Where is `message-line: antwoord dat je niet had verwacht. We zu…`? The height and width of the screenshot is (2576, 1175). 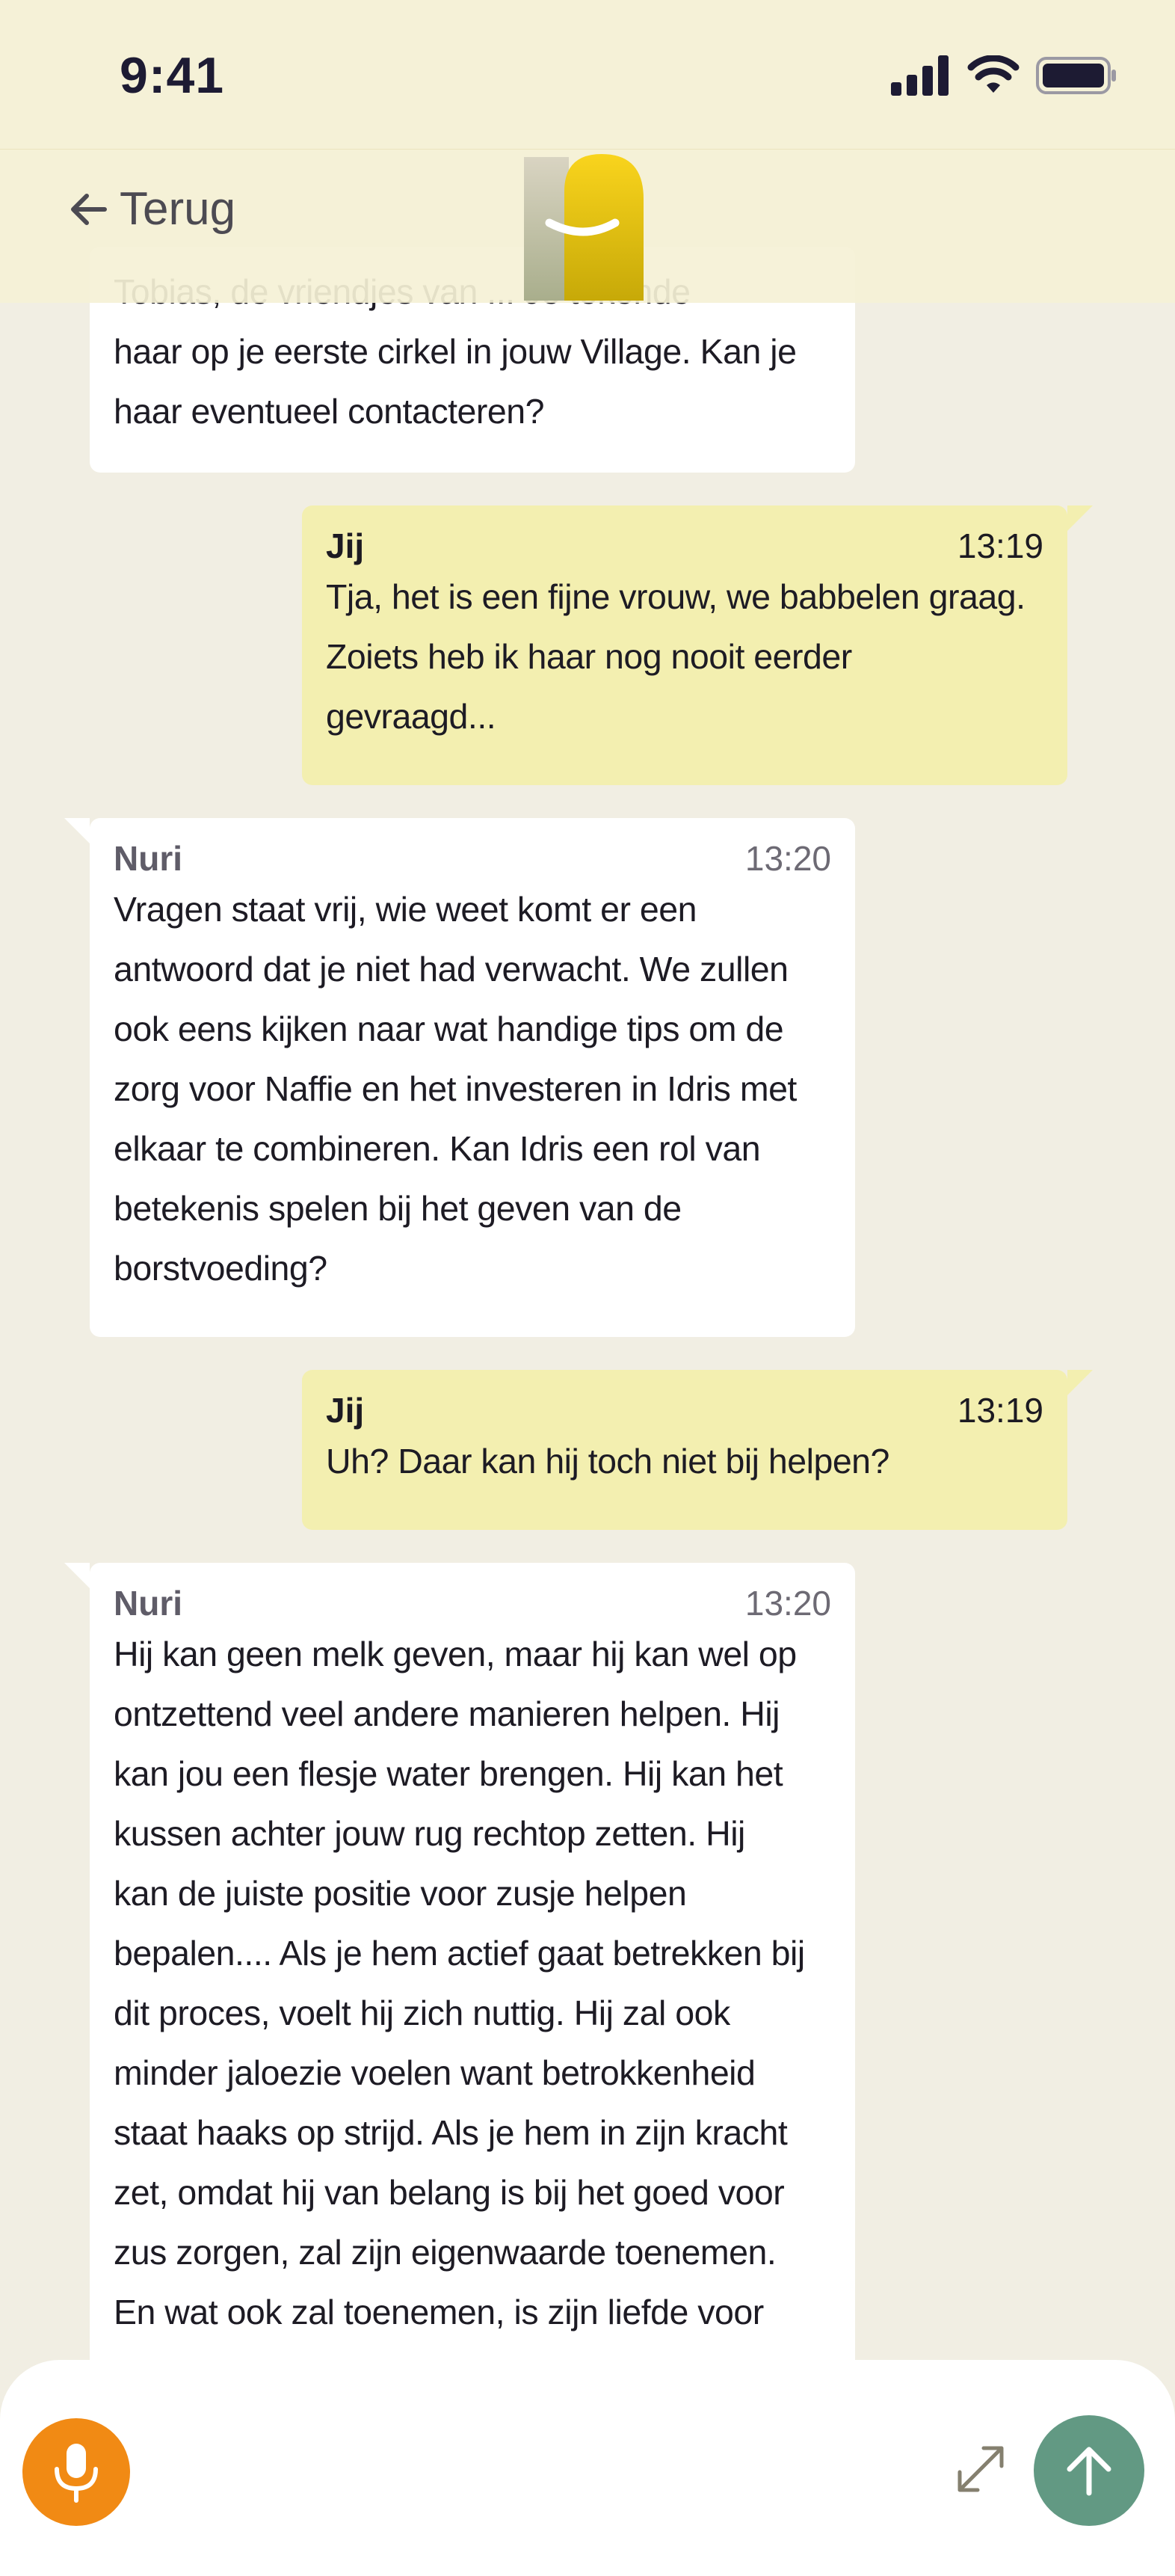 message-line: antwoord dat je niet had verwacht. We zu… is located at coordinates (452, 969).